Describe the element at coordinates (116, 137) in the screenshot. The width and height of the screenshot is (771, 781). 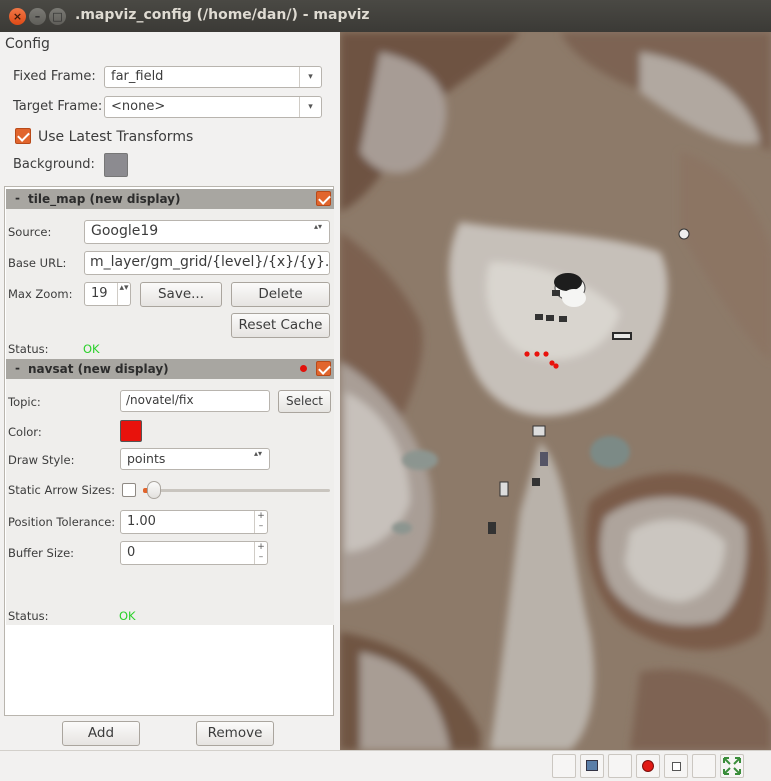
I see `use-latest-transforms-label: Use Latest Transforms` at that location.